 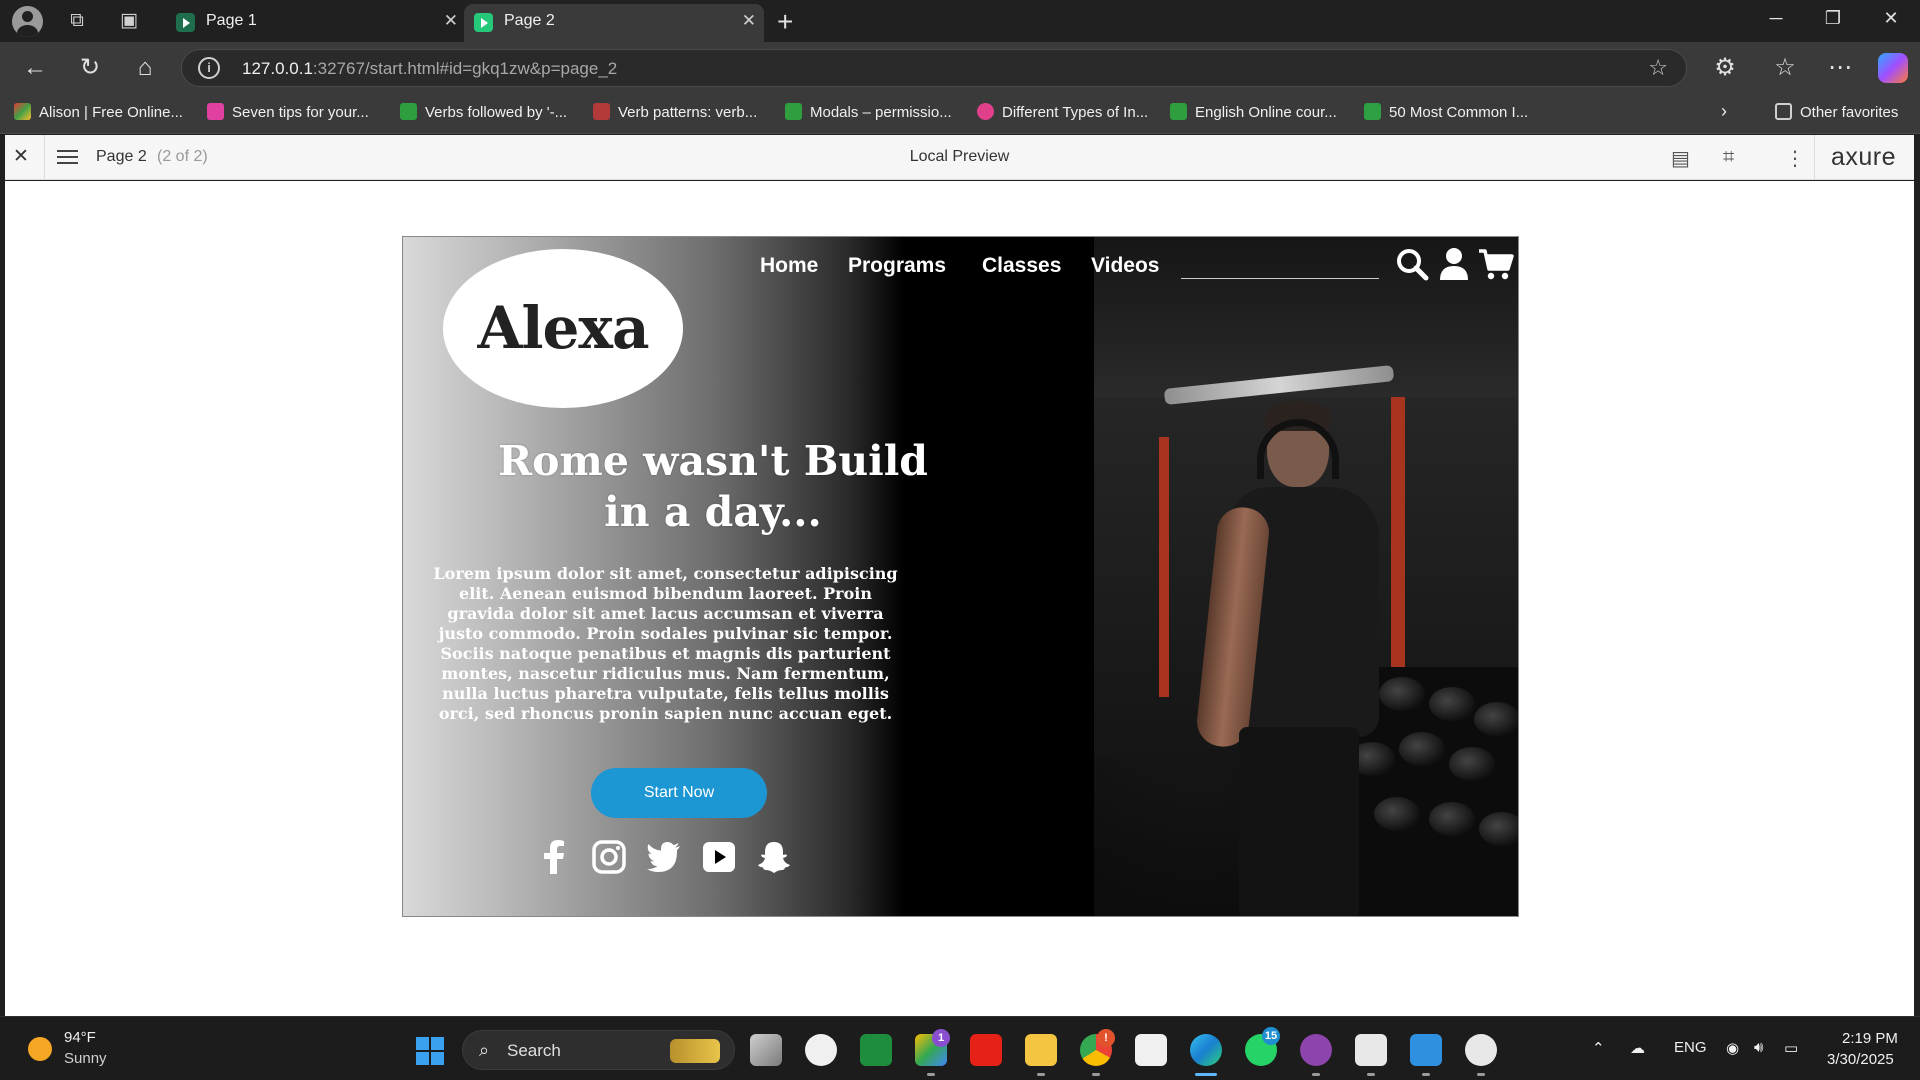 What do you see at coordinates (614, 23) in the screenshot?
I see `tab-page-2: Page 2 ✕` at bounding box center [614, 23].